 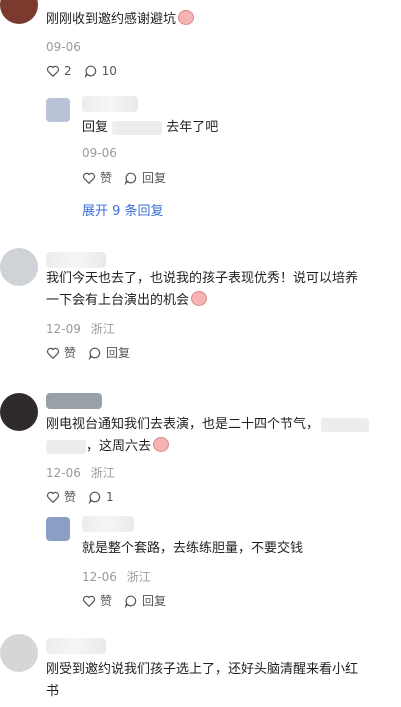 I want to click on reply-meta: 12-06 浙江, so click(x=116, y=576).